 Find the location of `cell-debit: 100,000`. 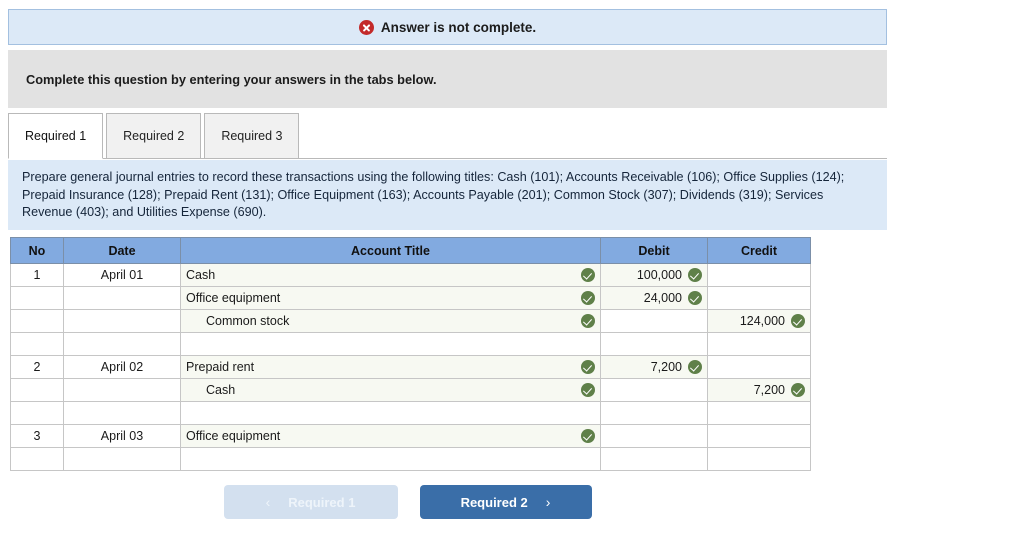

cell-debit: 100,000 is located at coordinates (654, 275).